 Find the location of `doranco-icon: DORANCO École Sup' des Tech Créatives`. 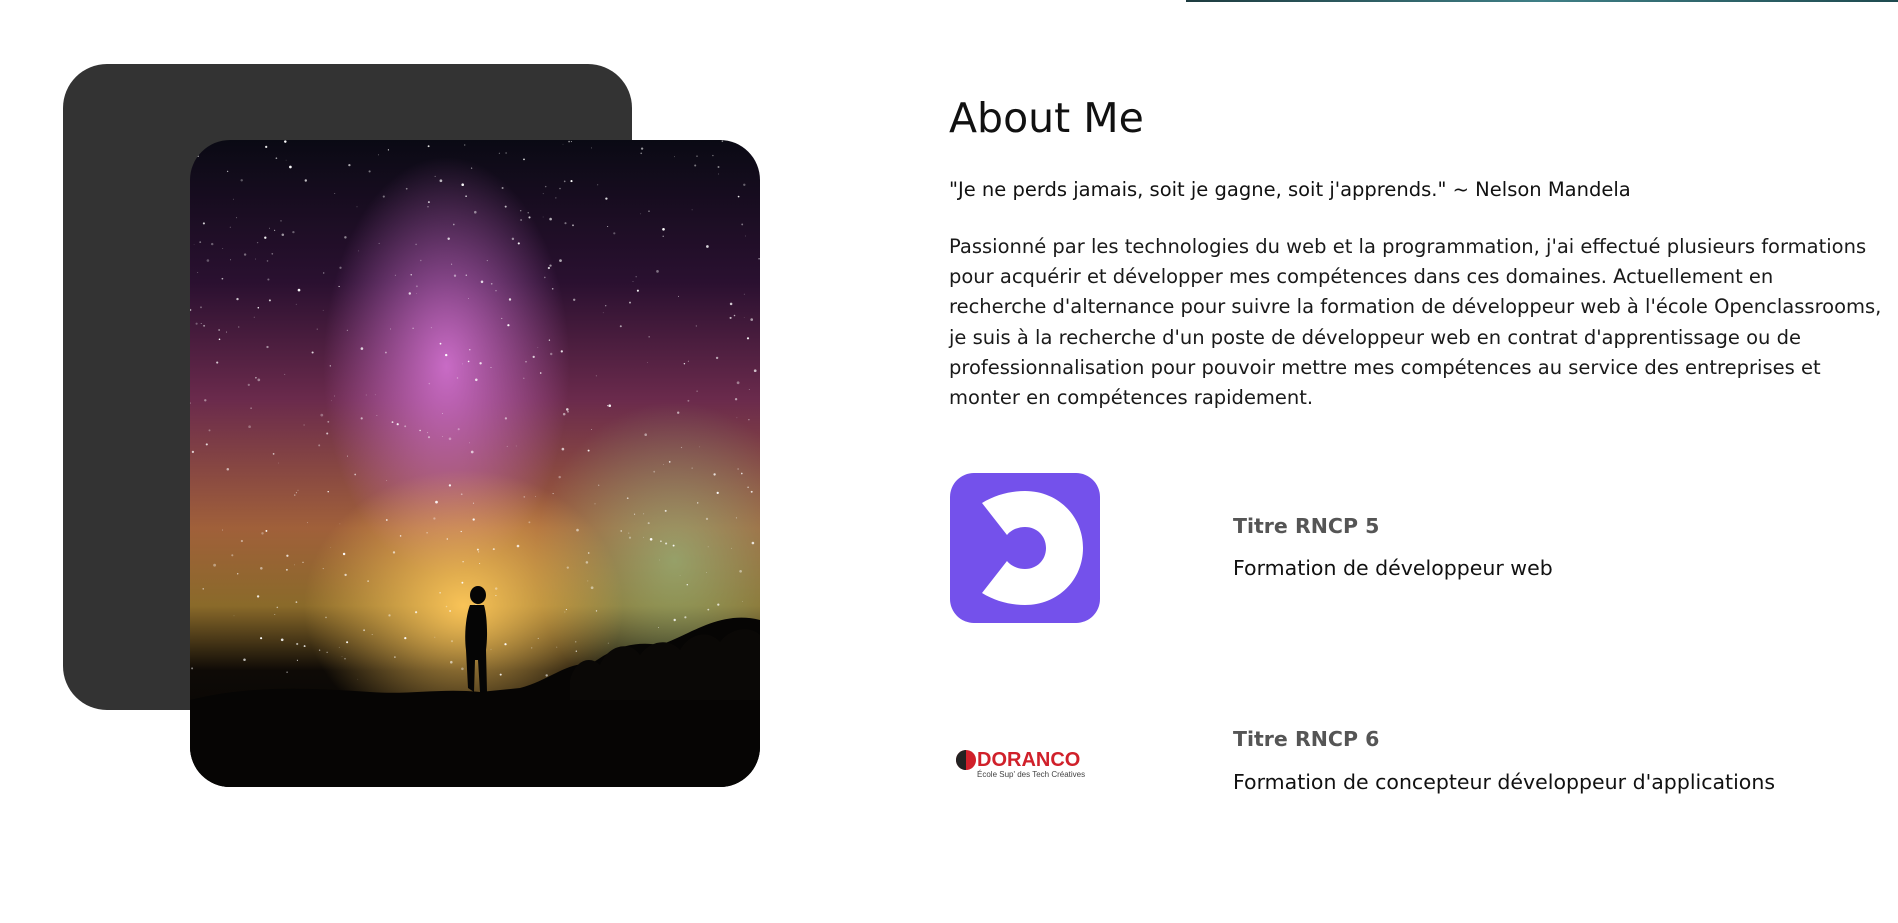

doranco-icon: DORANCO École Sup' des Tech Créatives is located at coordinates (1020, 764).